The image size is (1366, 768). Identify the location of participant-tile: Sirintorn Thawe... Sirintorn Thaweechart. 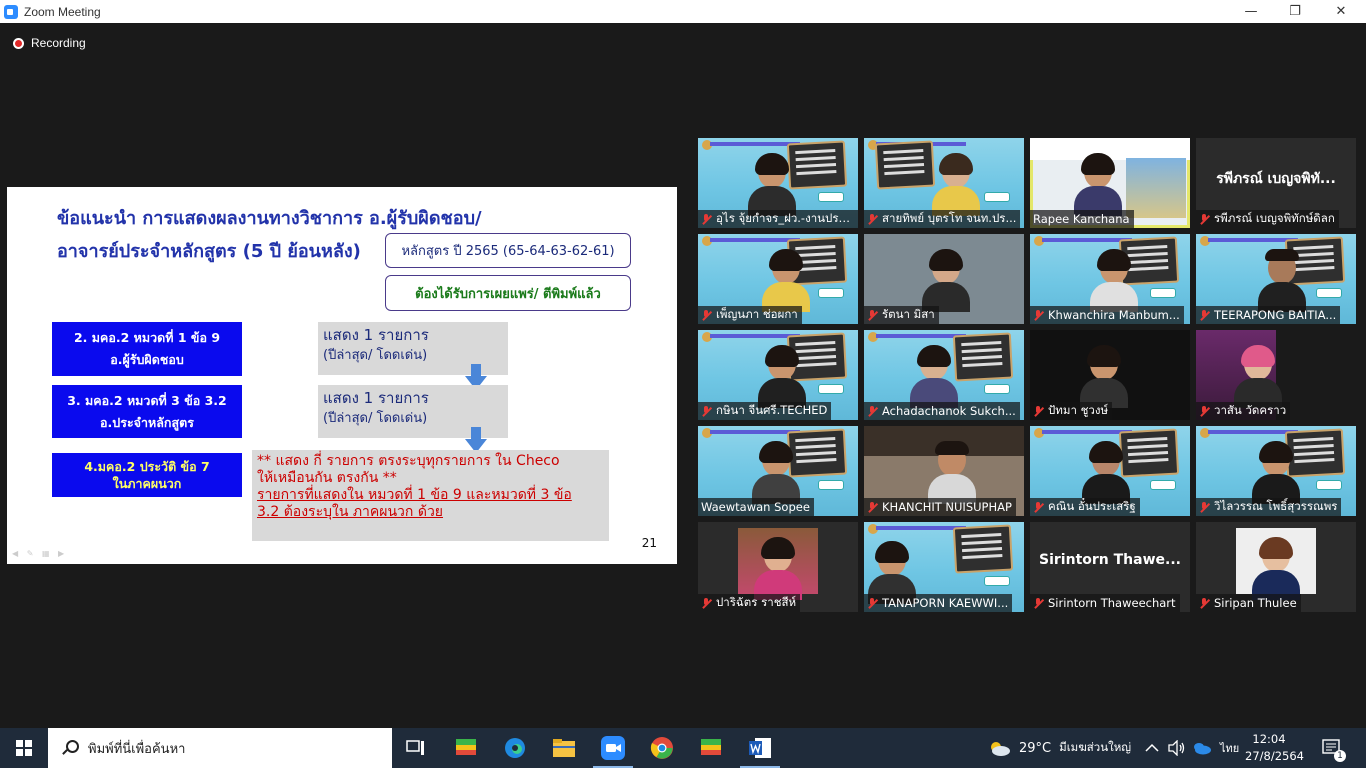
(1110, 567).